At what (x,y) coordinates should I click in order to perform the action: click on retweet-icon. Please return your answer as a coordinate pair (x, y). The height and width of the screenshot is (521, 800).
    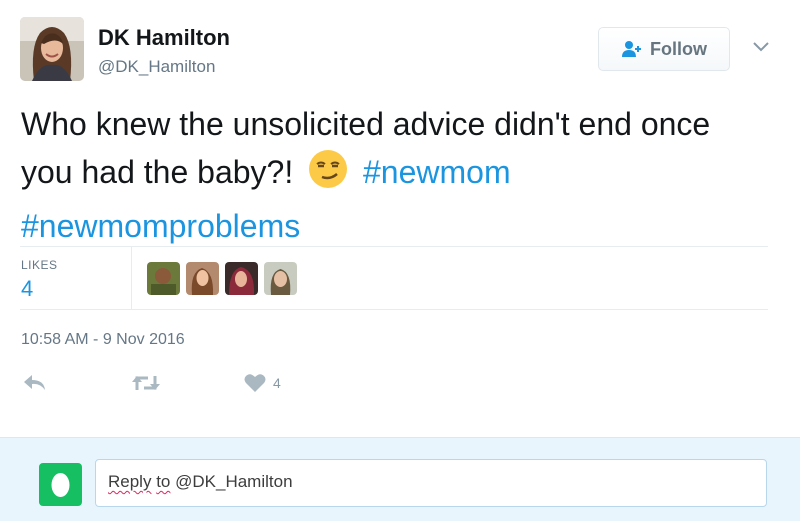
    Looking at the image, I should click on (146, 385).